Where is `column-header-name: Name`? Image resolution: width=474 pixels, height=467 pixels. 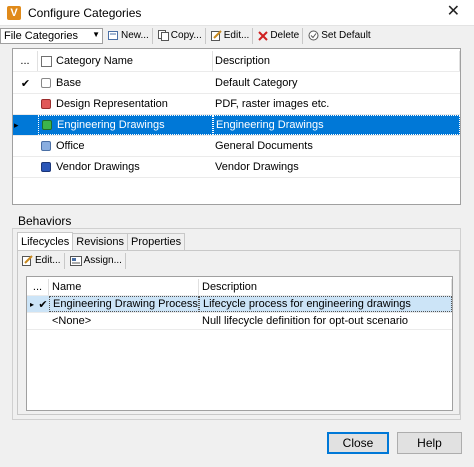 column-header-name: Name is located at coordinates (124, 287).